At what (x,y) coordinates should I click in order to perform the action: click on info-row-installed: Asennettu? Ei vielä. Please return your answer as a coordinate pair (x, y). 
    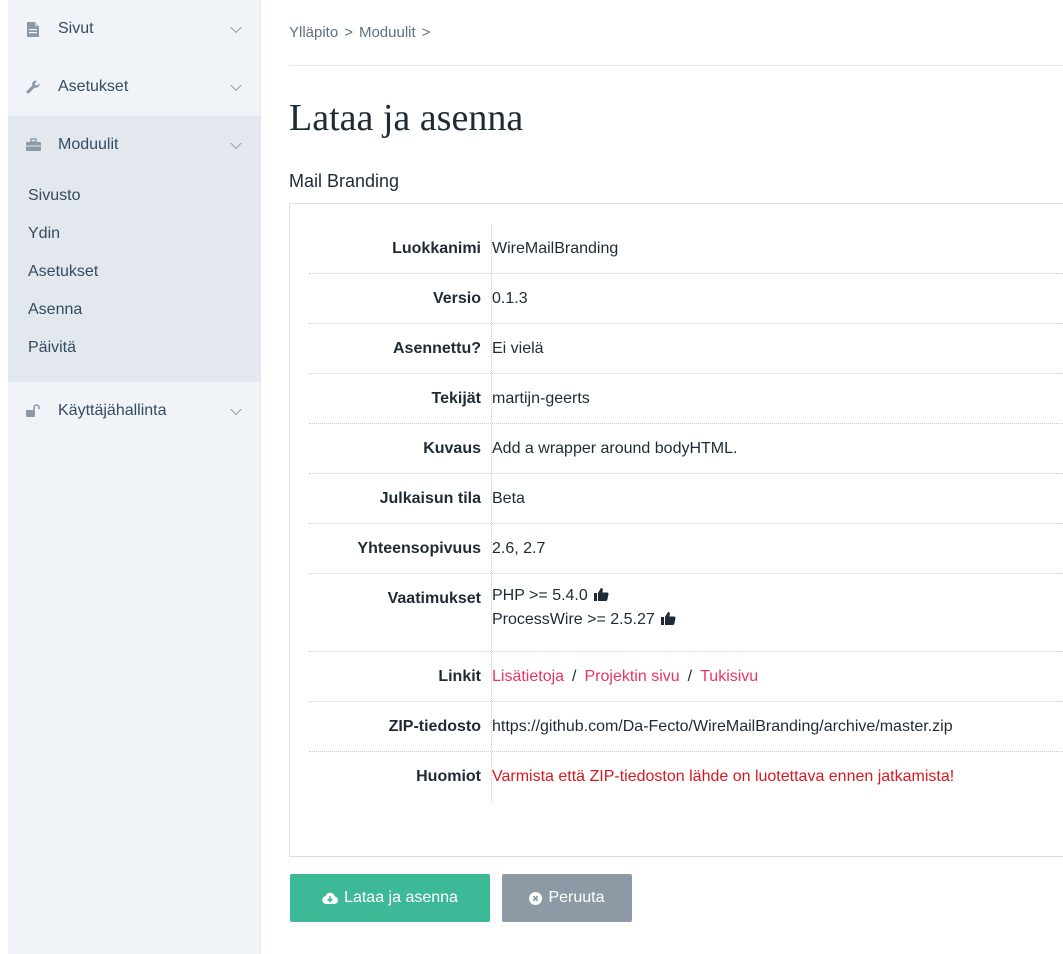
    Looking at the image, I should click on (686, 349).